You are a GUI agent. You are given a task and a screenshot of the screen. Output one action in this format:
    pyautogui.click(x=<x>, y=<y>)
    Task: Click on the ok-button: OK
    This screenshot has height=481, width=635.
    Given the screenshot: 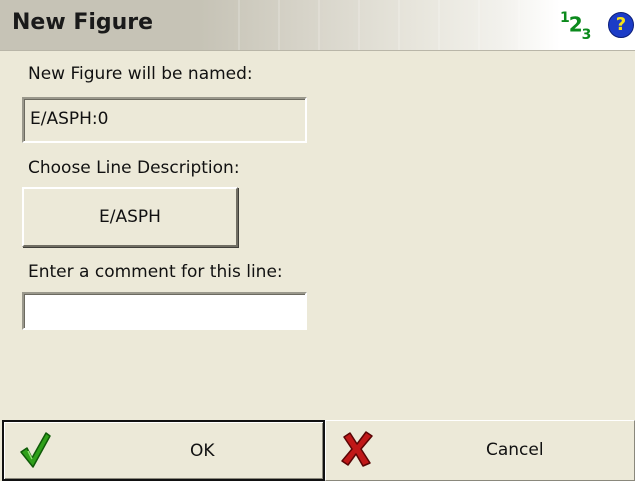 What is the action you would take?
    pyautogui.click(x=163, y=450)
    